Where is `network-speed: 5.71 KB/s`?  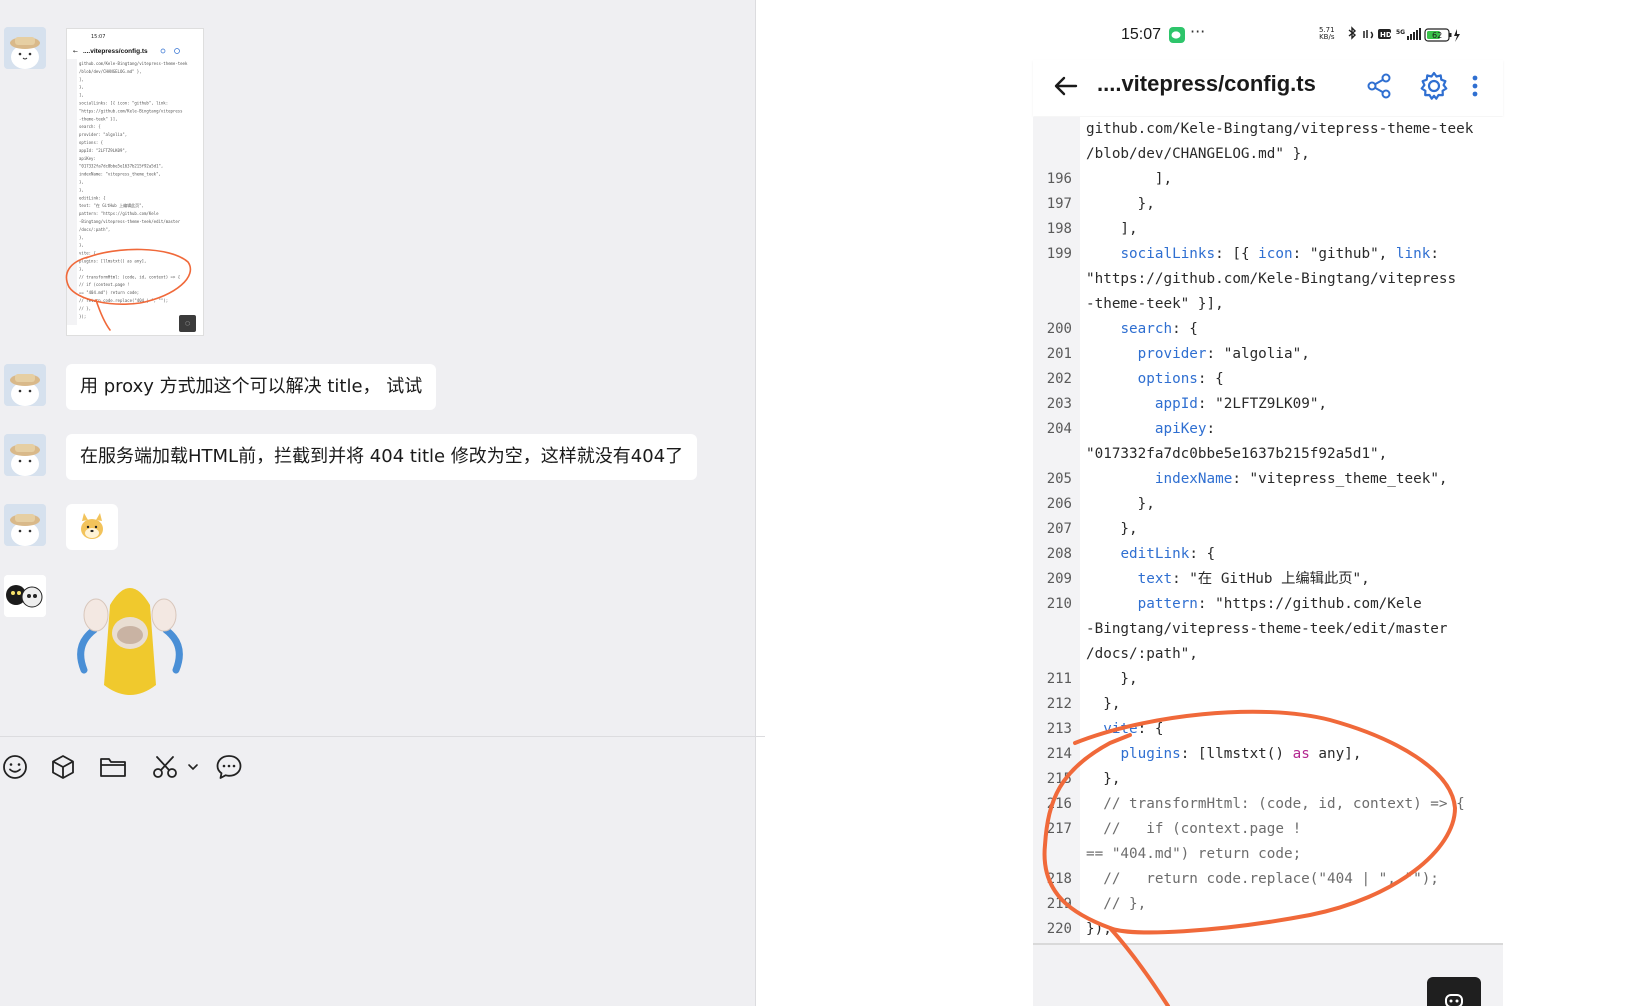 network-speed: 5.71 KB/s is located at coordinates (1327, 34).